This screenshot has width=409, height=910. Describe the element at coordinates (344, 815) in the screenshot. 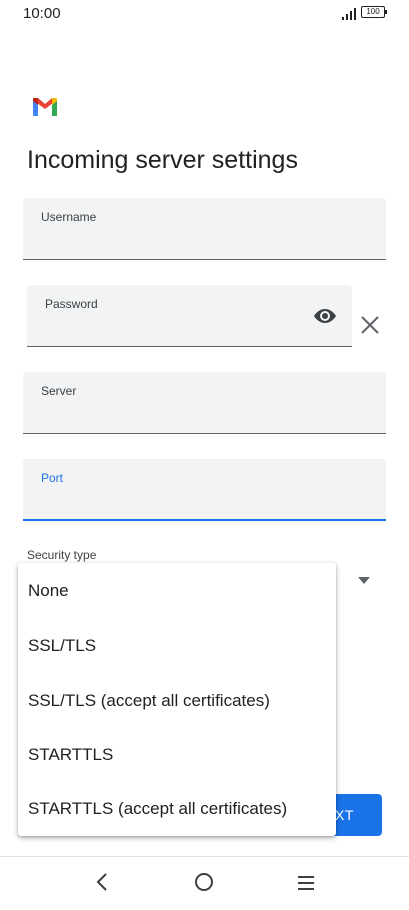

I see `next-button-label: XT` at that location.